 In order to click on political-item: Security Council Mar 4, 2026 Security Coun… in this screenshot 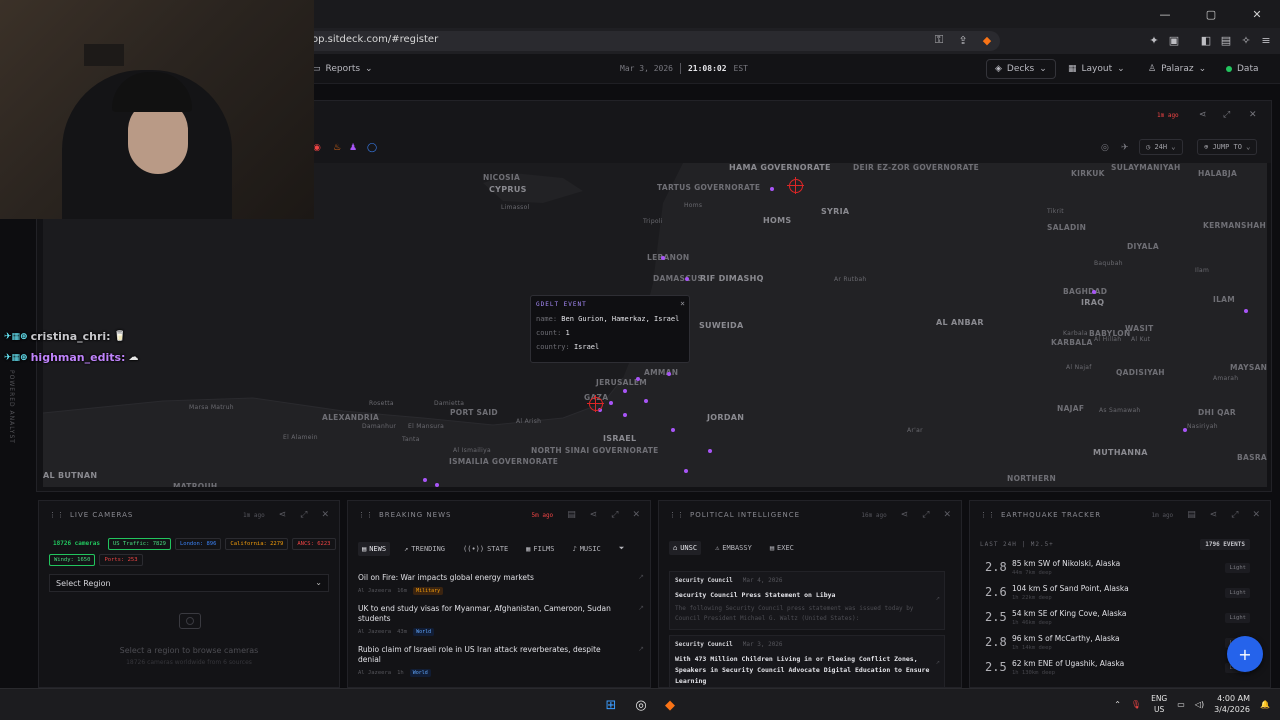, I will do `click(807, 600)`.